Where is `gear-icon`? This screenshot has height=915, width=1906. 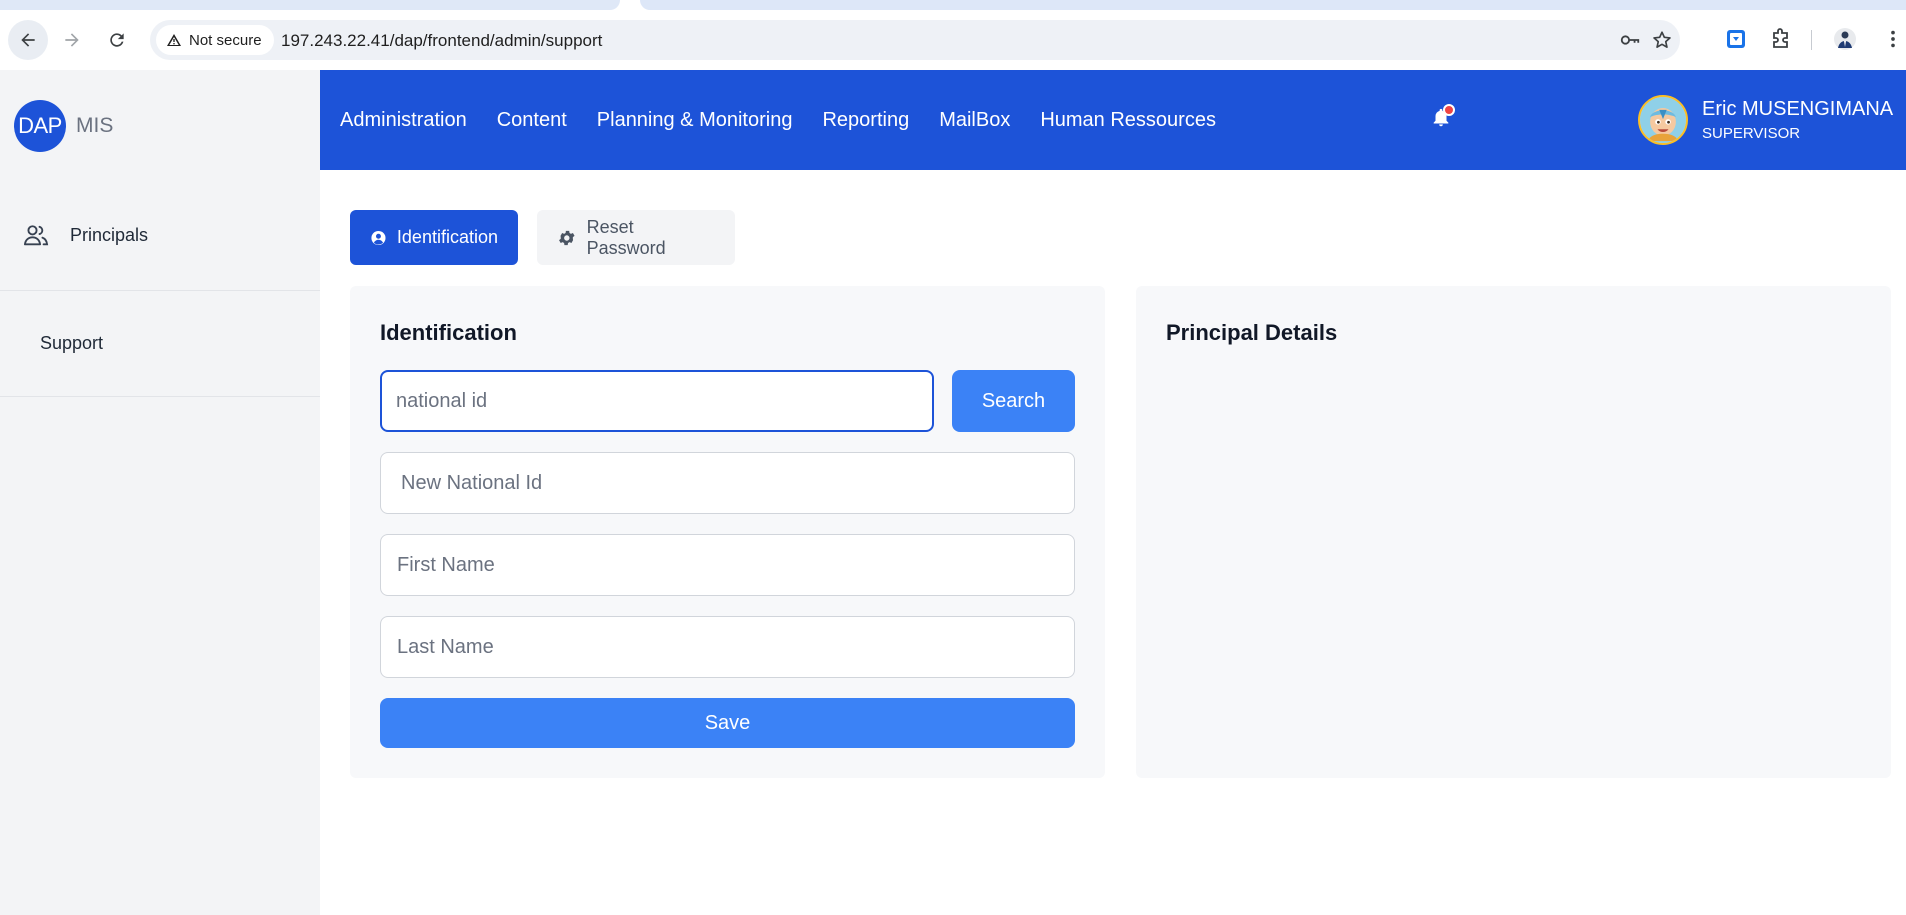
gear-icon is located at coordinates (567, 237).